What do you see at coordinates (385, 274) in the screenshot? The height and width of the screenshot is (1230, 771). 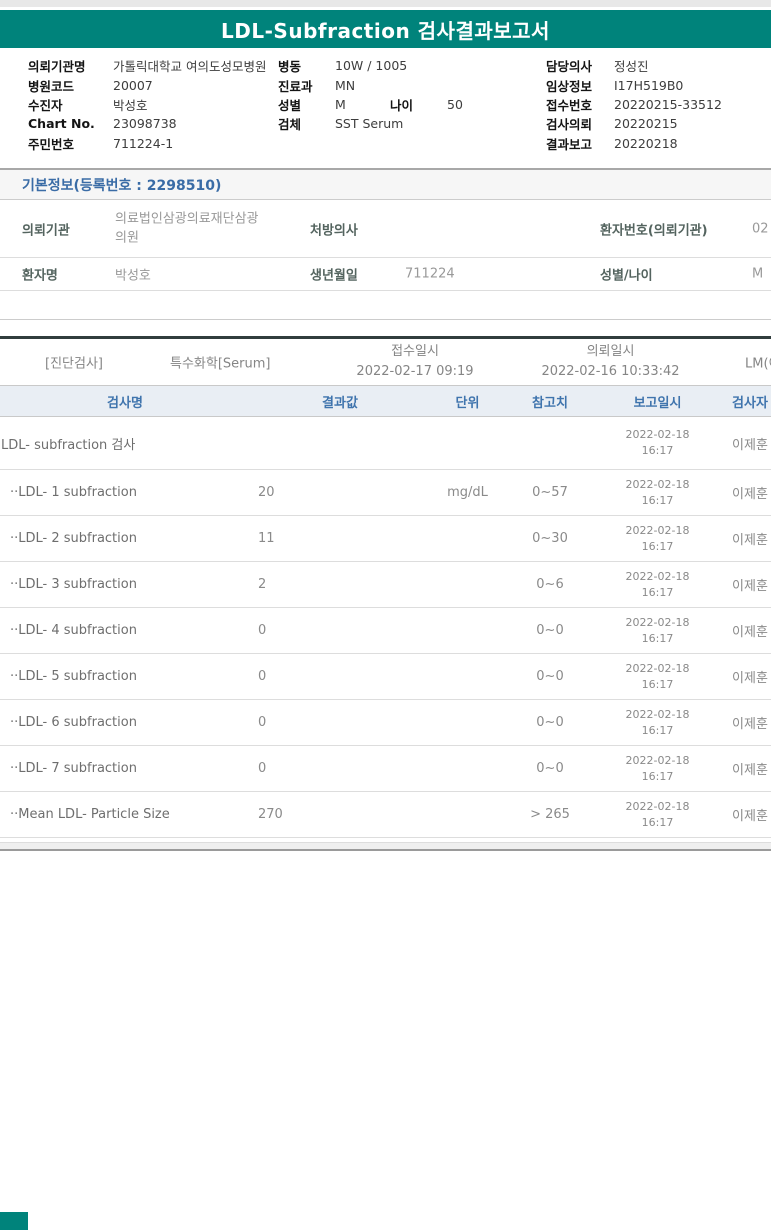 I see `basic-info-row-patient: 환자명 박성호 생년월일 711224 성별/나이 M` at bounding box center [385, 274].